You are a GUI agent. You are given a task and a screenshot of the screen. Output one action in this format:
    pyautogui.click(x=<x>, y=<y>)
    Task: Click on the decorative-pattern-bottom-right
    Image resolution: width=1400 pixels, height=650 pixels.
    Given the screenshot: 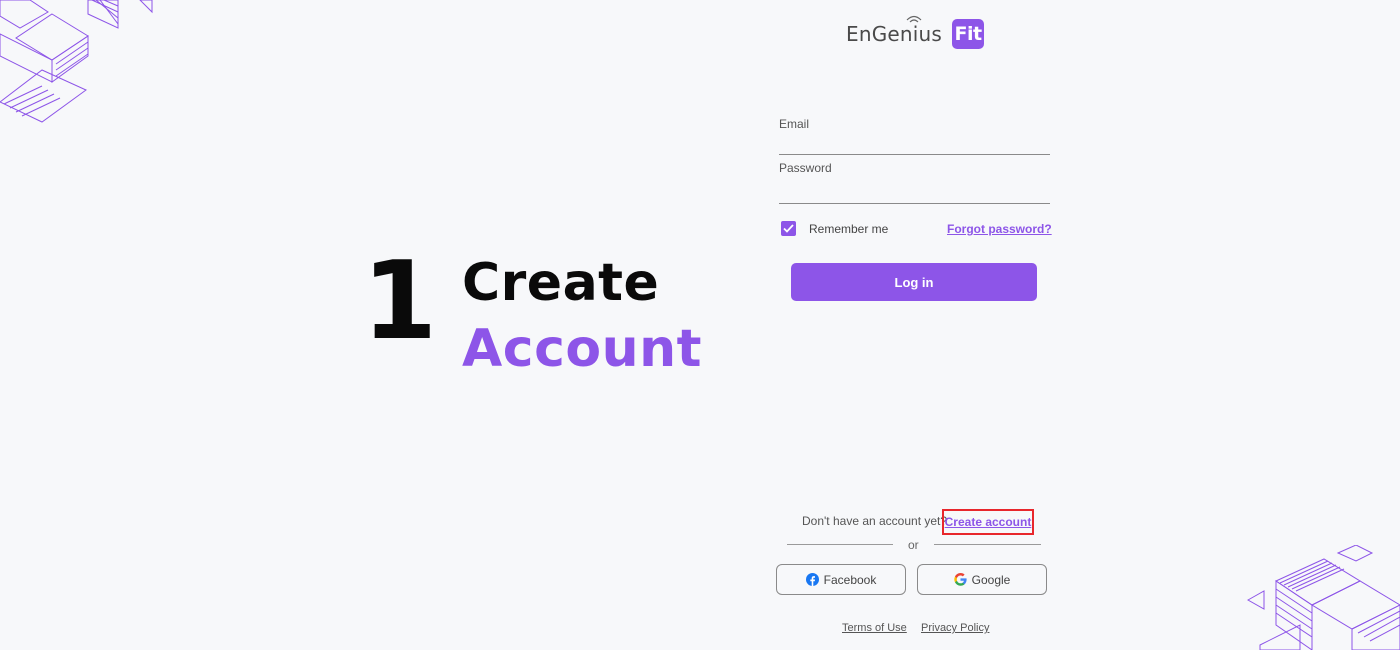 What is the action you would take?
    pyautogui.click(x=1323, y=597)
    